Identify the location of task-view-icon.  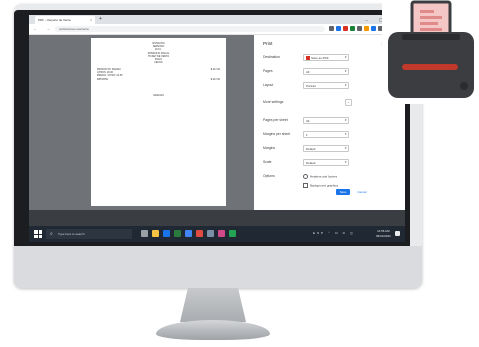
(144, 233).